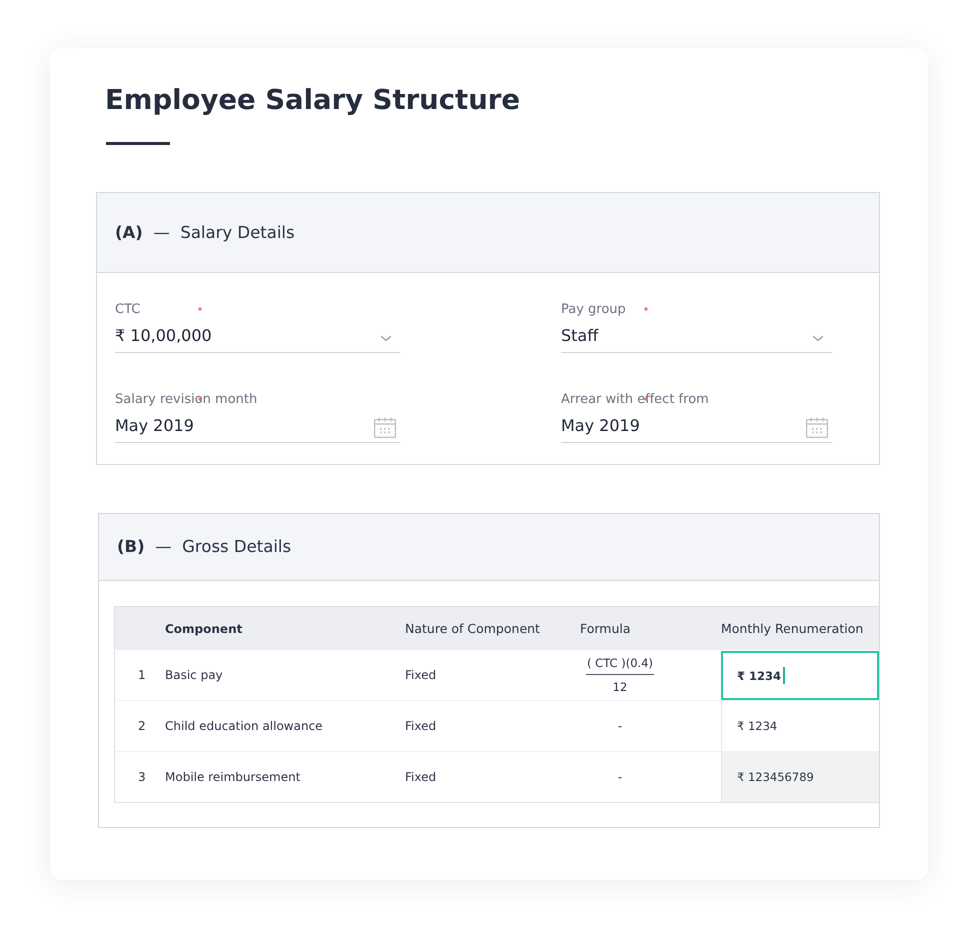  What do you see at coordinates (696, 339) in the screenshot?
I see `select-field: Staff` at bounding box center [696, 339].